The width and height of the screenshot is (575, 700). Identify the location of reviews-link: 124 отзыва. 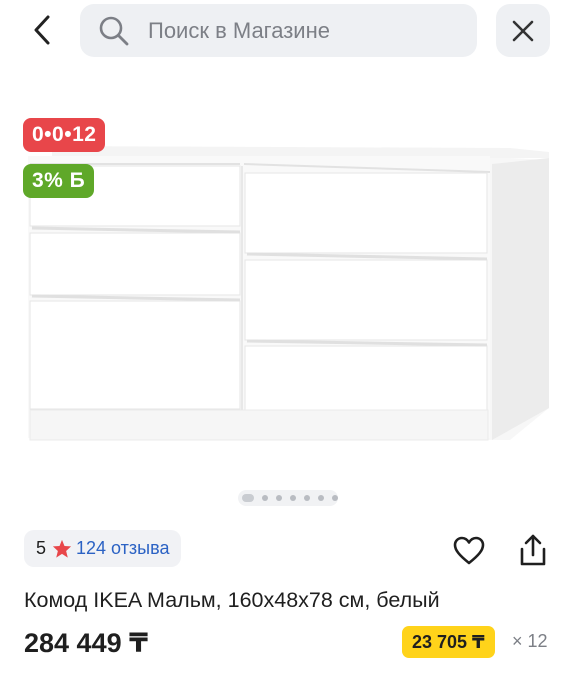
(122, 548).